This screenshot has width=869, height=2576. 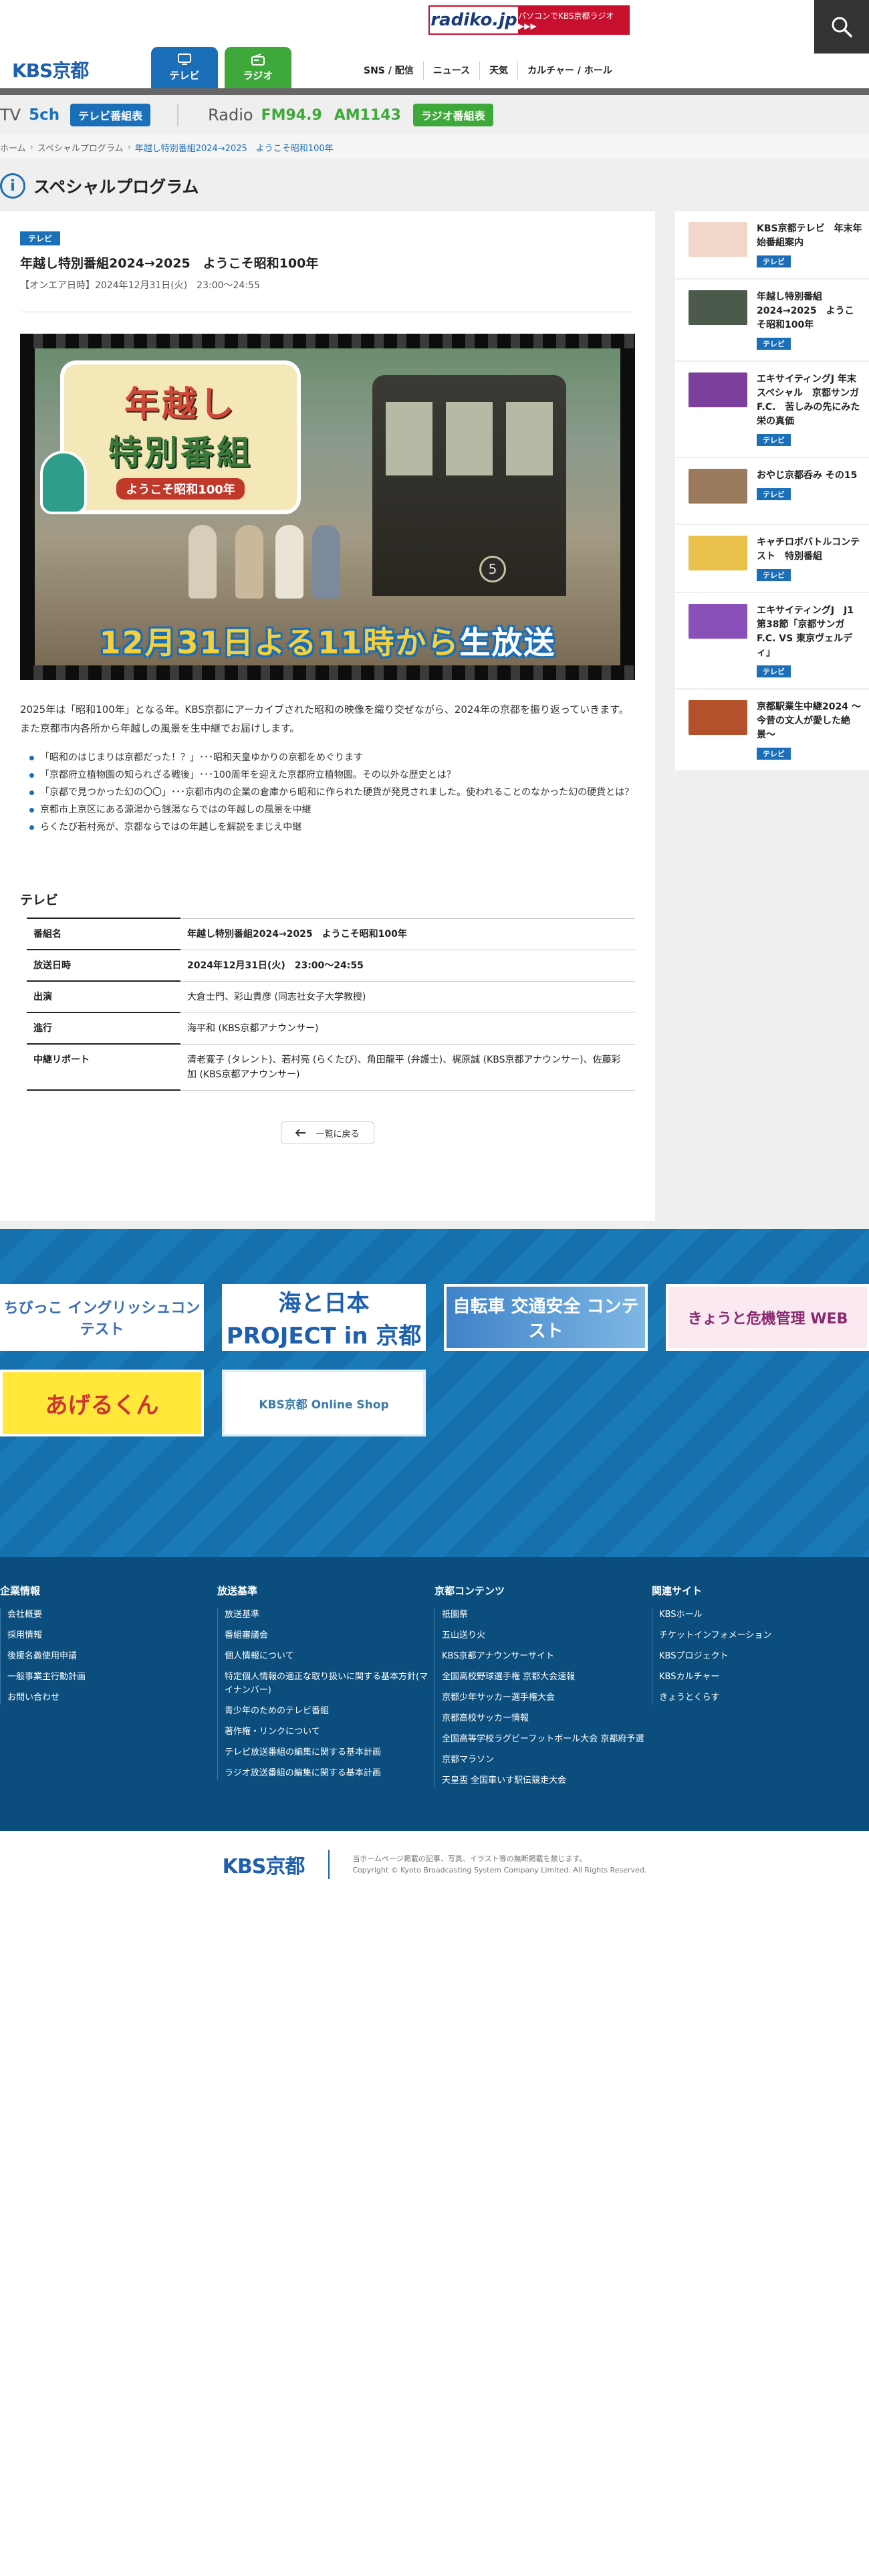 What do you see at coordinates (329, 1732) in the screenshot?
I see `footer-link: 著作権・リンクについて` at bounding box center [329, 1732].